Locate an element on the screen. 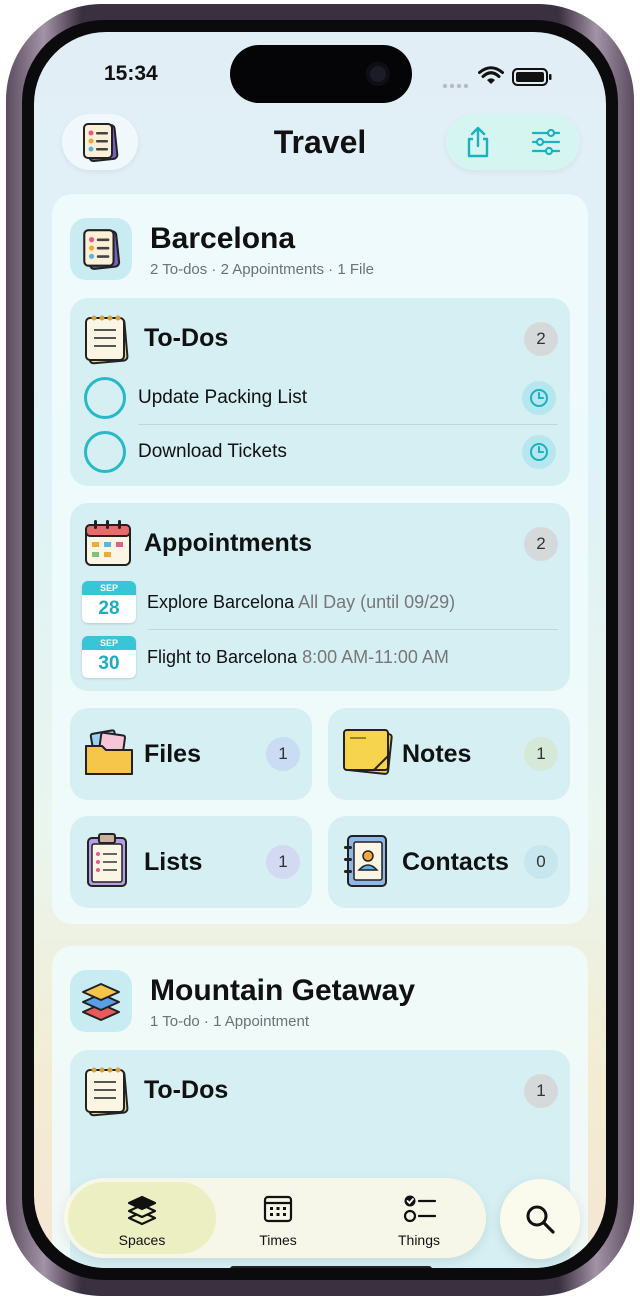 The image size is (640, 1300). signal-icon is located at coordinates (456, 82).